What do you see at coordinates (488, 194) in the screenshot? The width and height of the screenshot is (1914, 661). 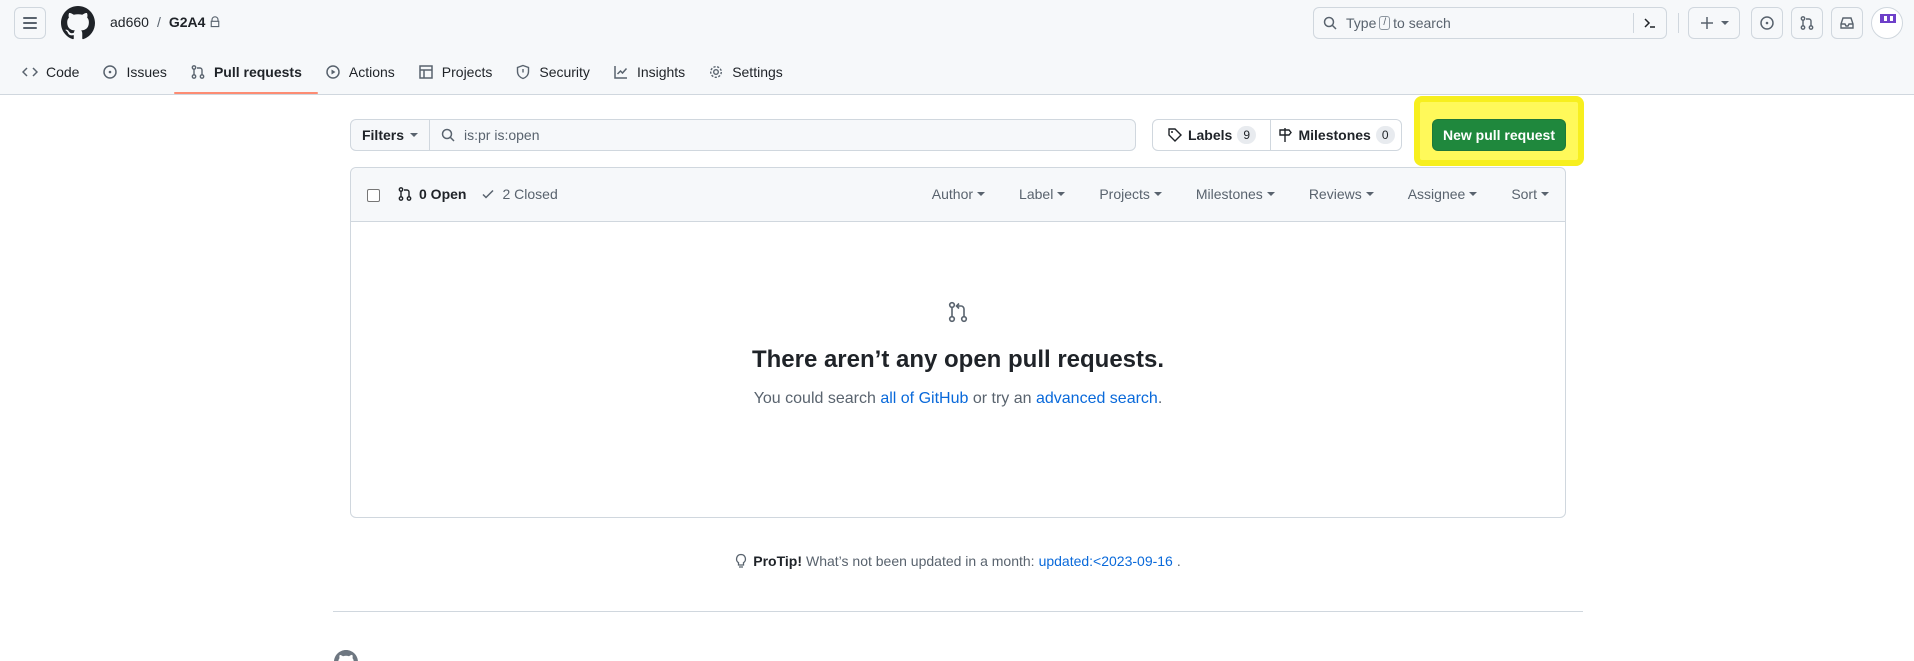 I see `check-icon` at bounding box center [488, 194].